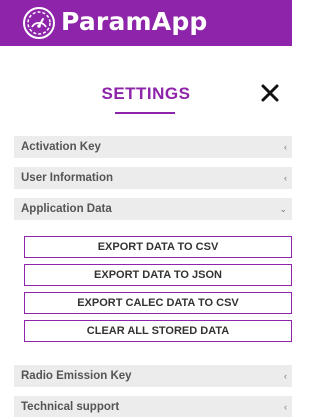 This screenshot has height=417, width=320. Describe the element at coordinates (134, 21) in the screenshot. I see `app-title: ParamApp` at that location.